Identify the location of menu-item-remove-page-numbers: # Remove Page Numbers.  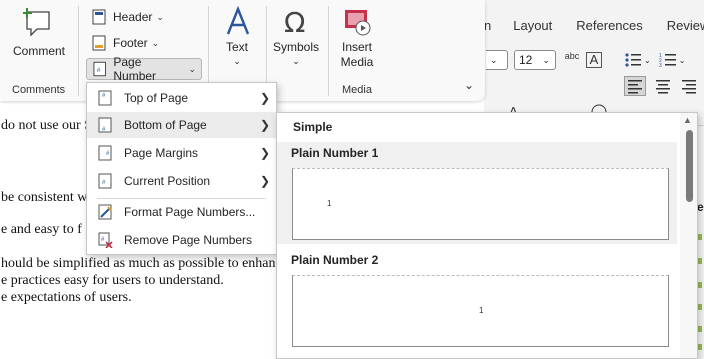
(181, 240).